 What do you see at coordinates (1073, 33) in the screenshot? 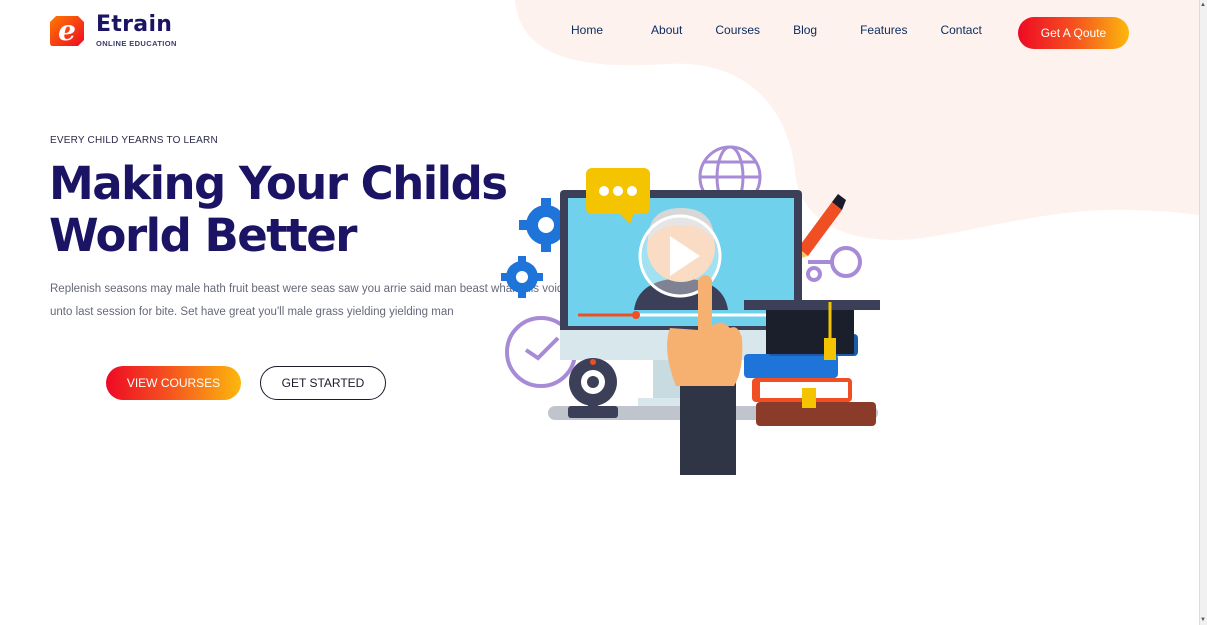
I see `get-quote-button: Get A Qoute` at bounding box center [1073, 33].